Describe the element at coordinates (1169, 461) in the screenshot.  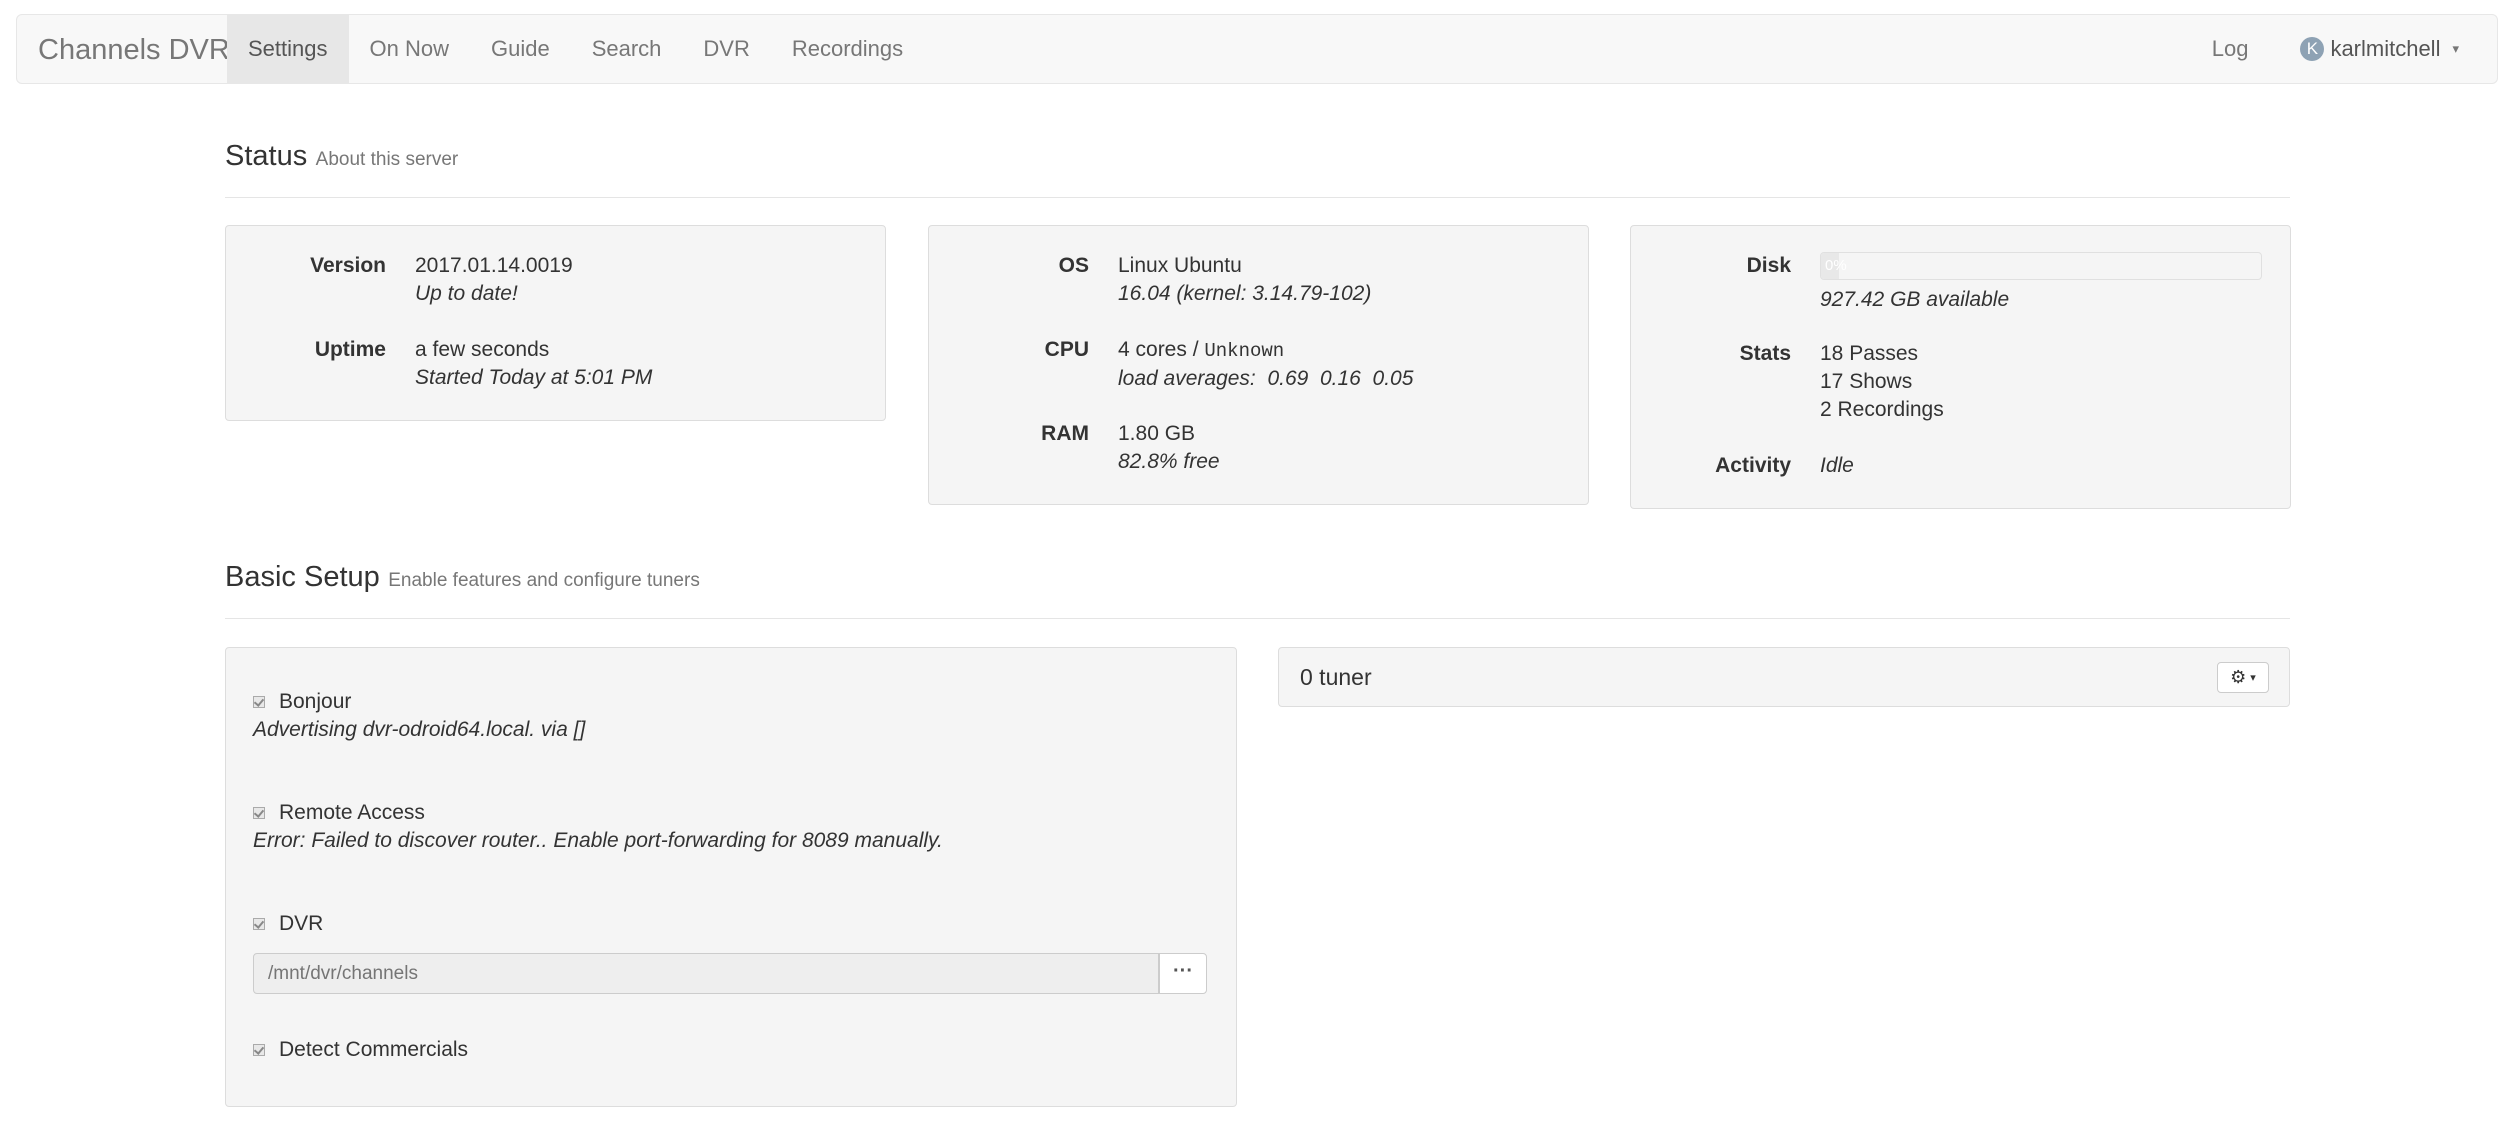
I see `ram-free: 82.8% free` at that location.